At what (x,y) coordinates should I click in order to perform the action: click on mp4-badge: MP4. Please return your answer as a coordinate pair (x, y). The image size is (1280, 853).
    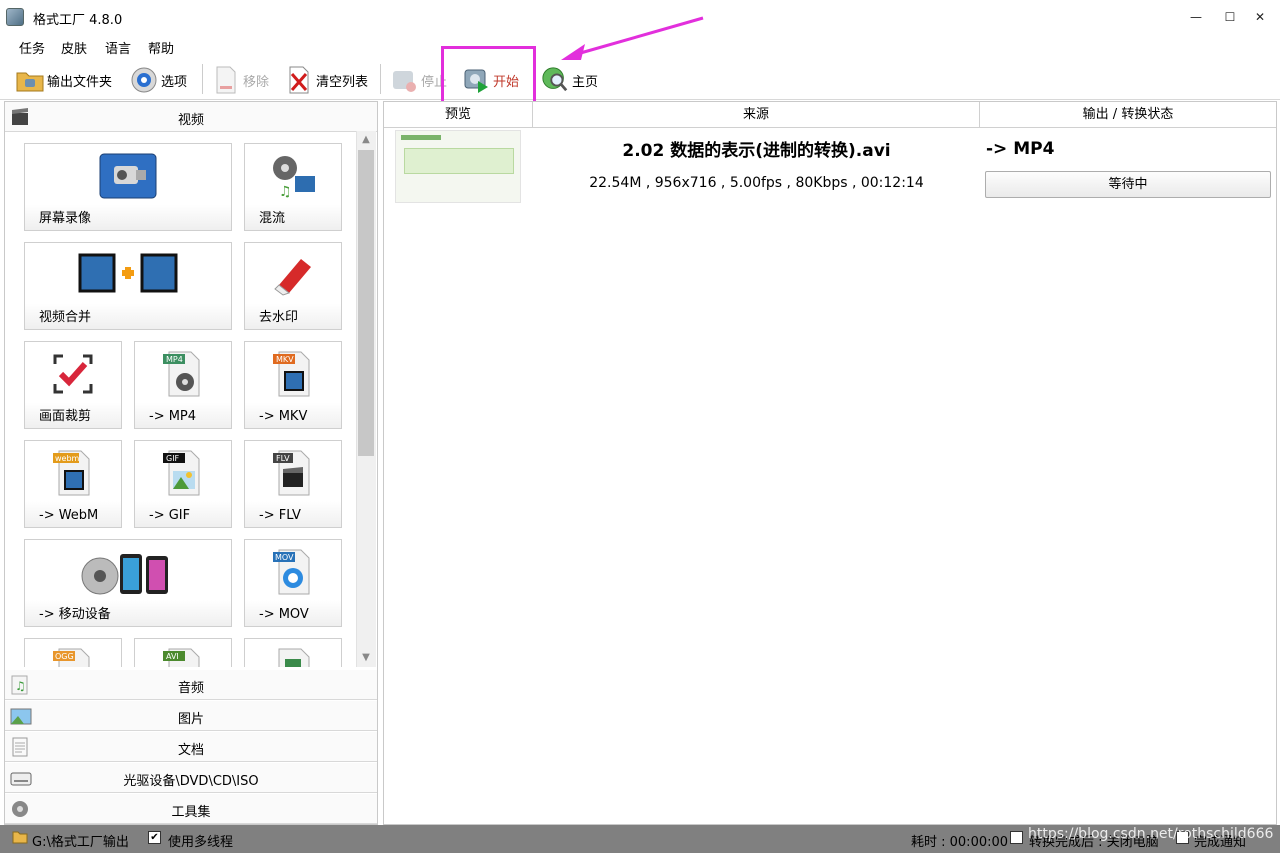
    Looking at the image, I should click on (174, 359).